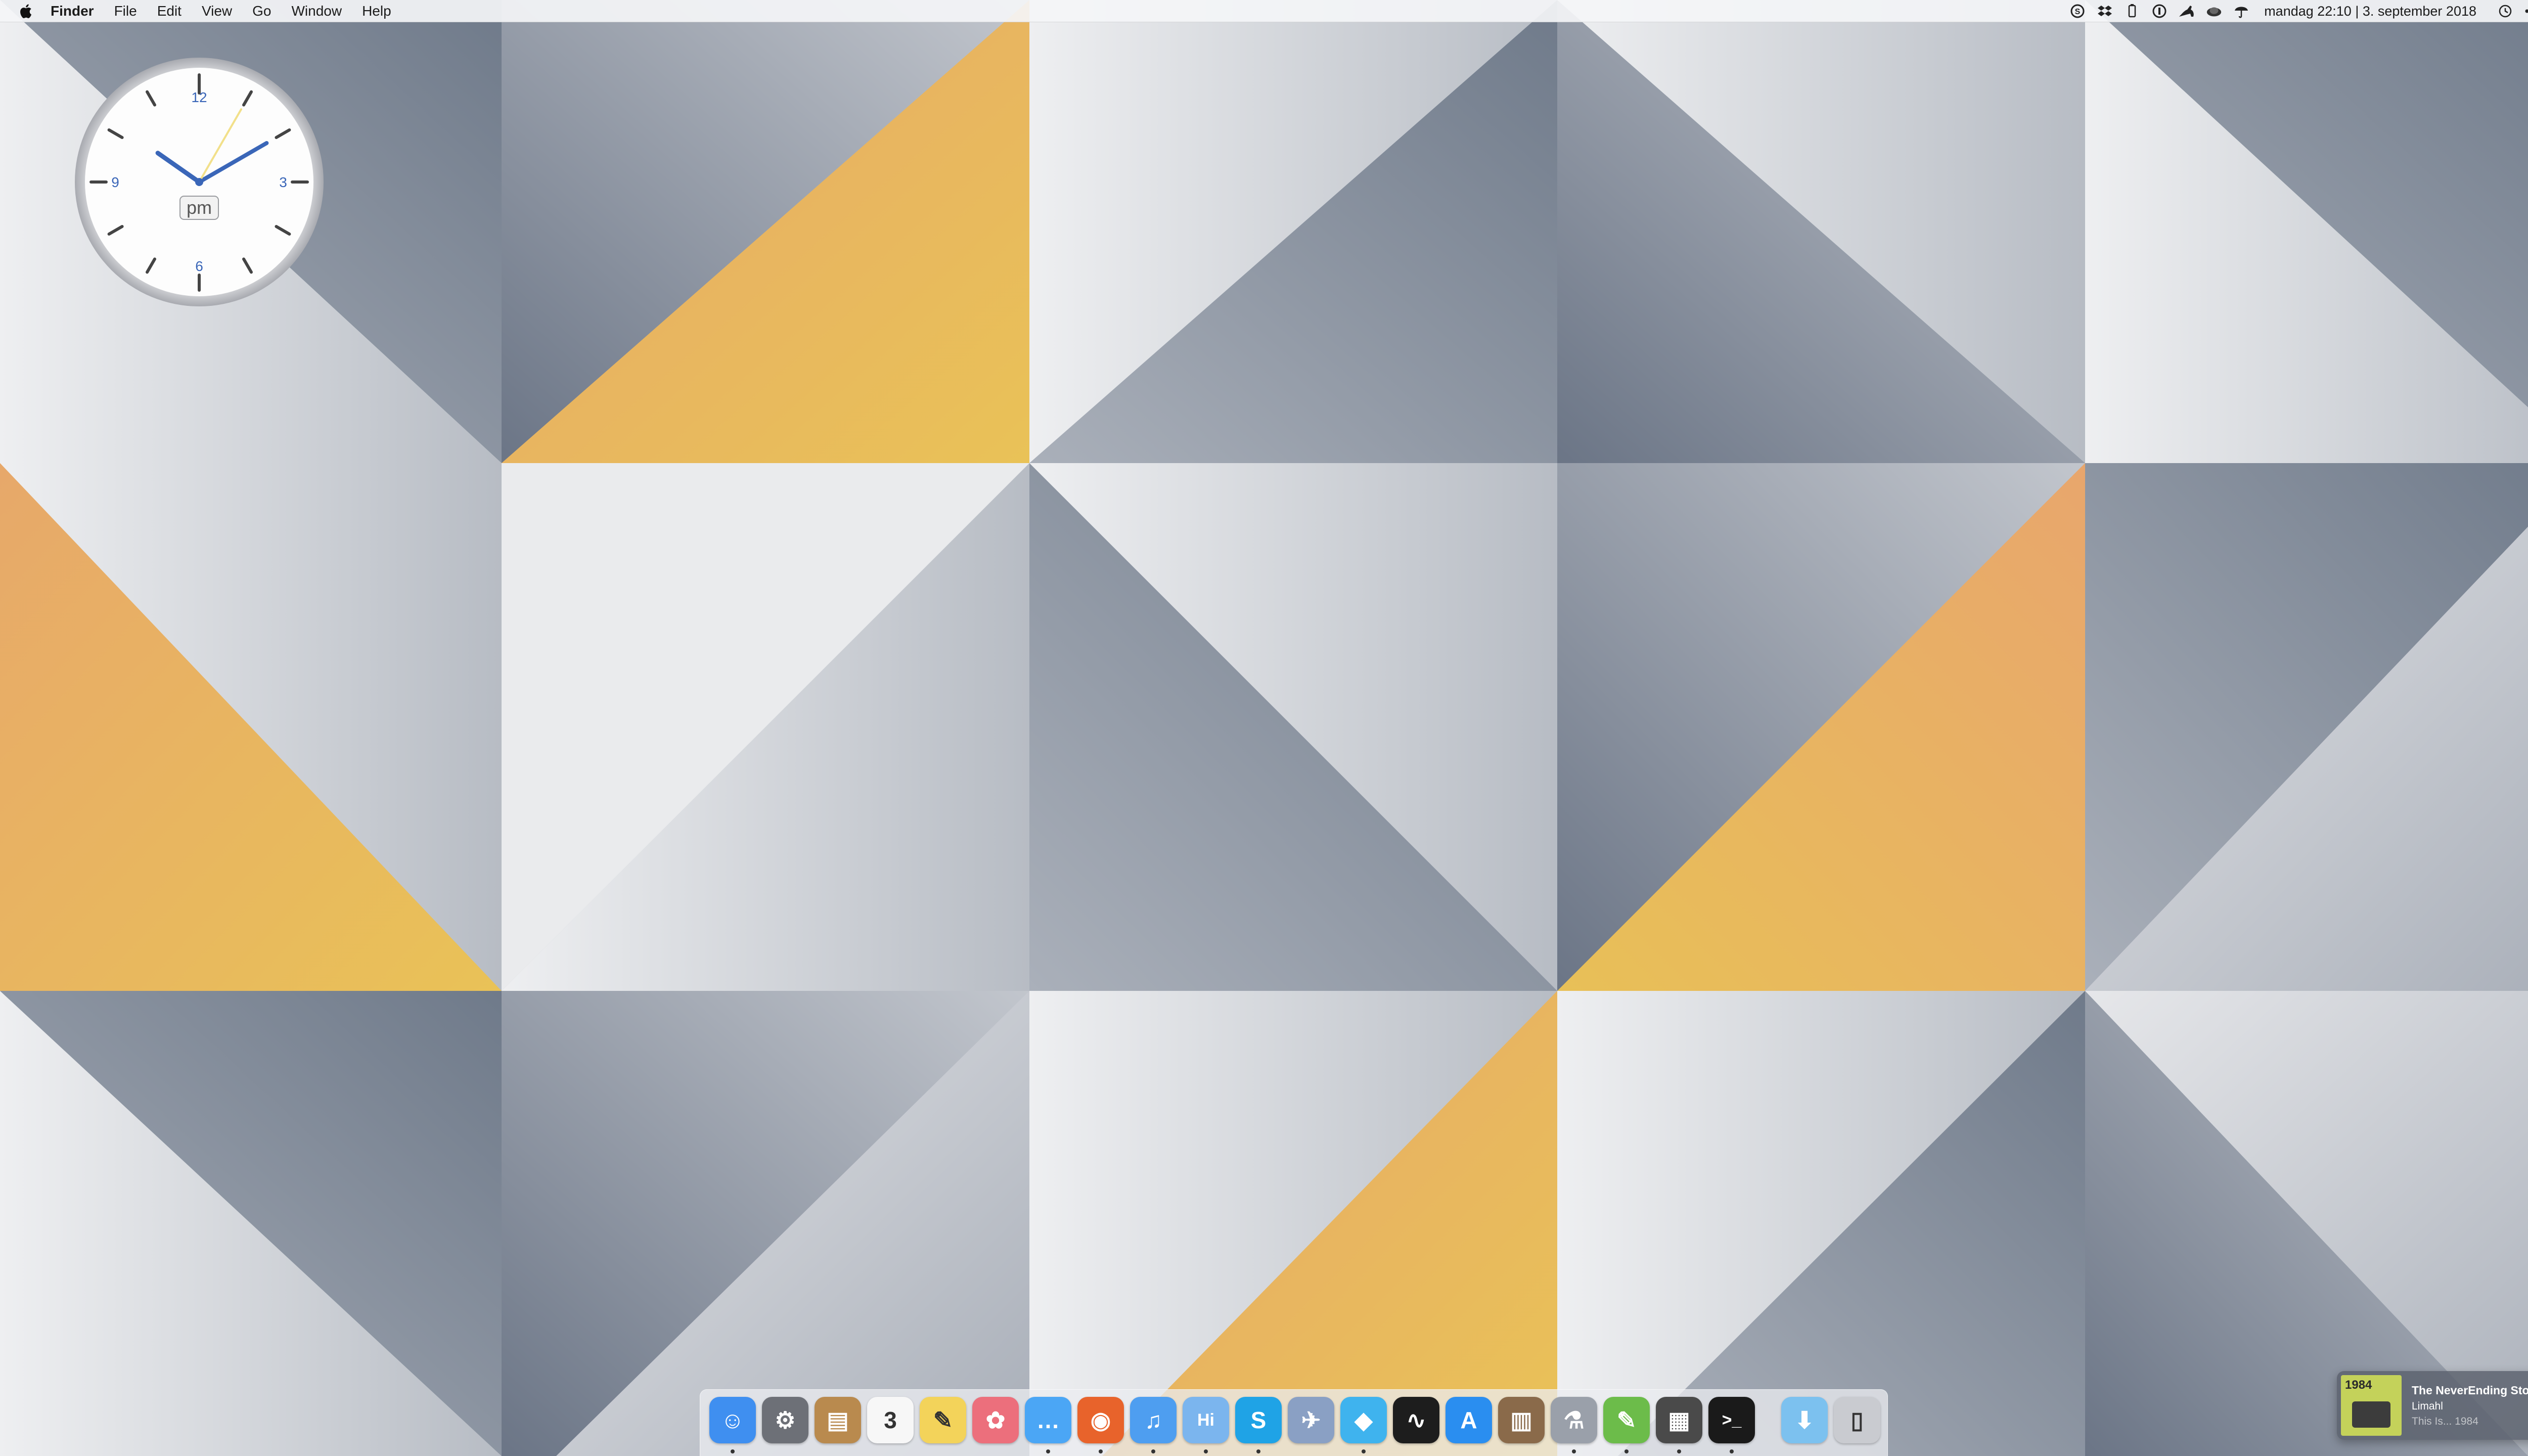  I want to click on coda-icon: ✎, so click(1627, 1425).